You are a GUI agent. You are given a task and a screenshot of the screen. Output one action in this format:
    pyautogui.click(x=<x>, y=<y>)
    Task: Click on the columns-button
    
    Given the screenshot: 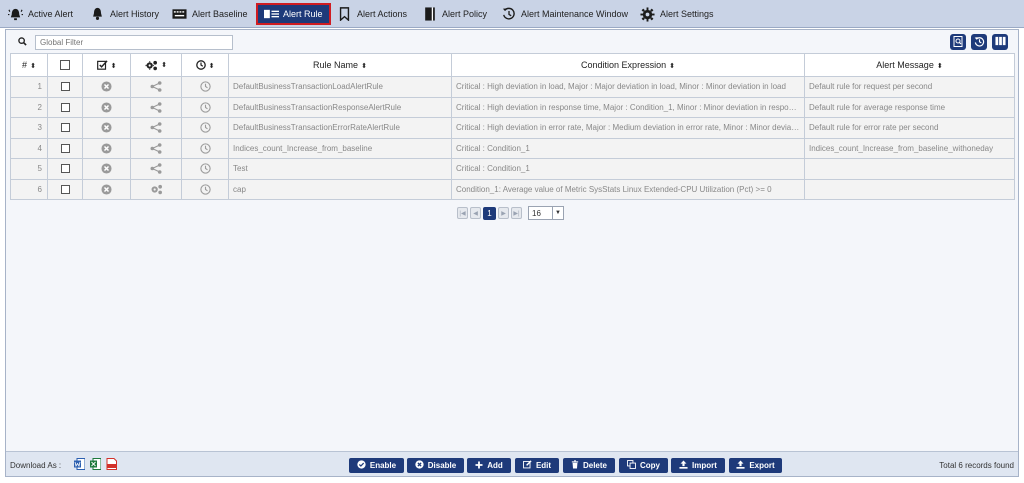 What is the action you would take?
    pyautogui.click(x=1000, y=42)
    